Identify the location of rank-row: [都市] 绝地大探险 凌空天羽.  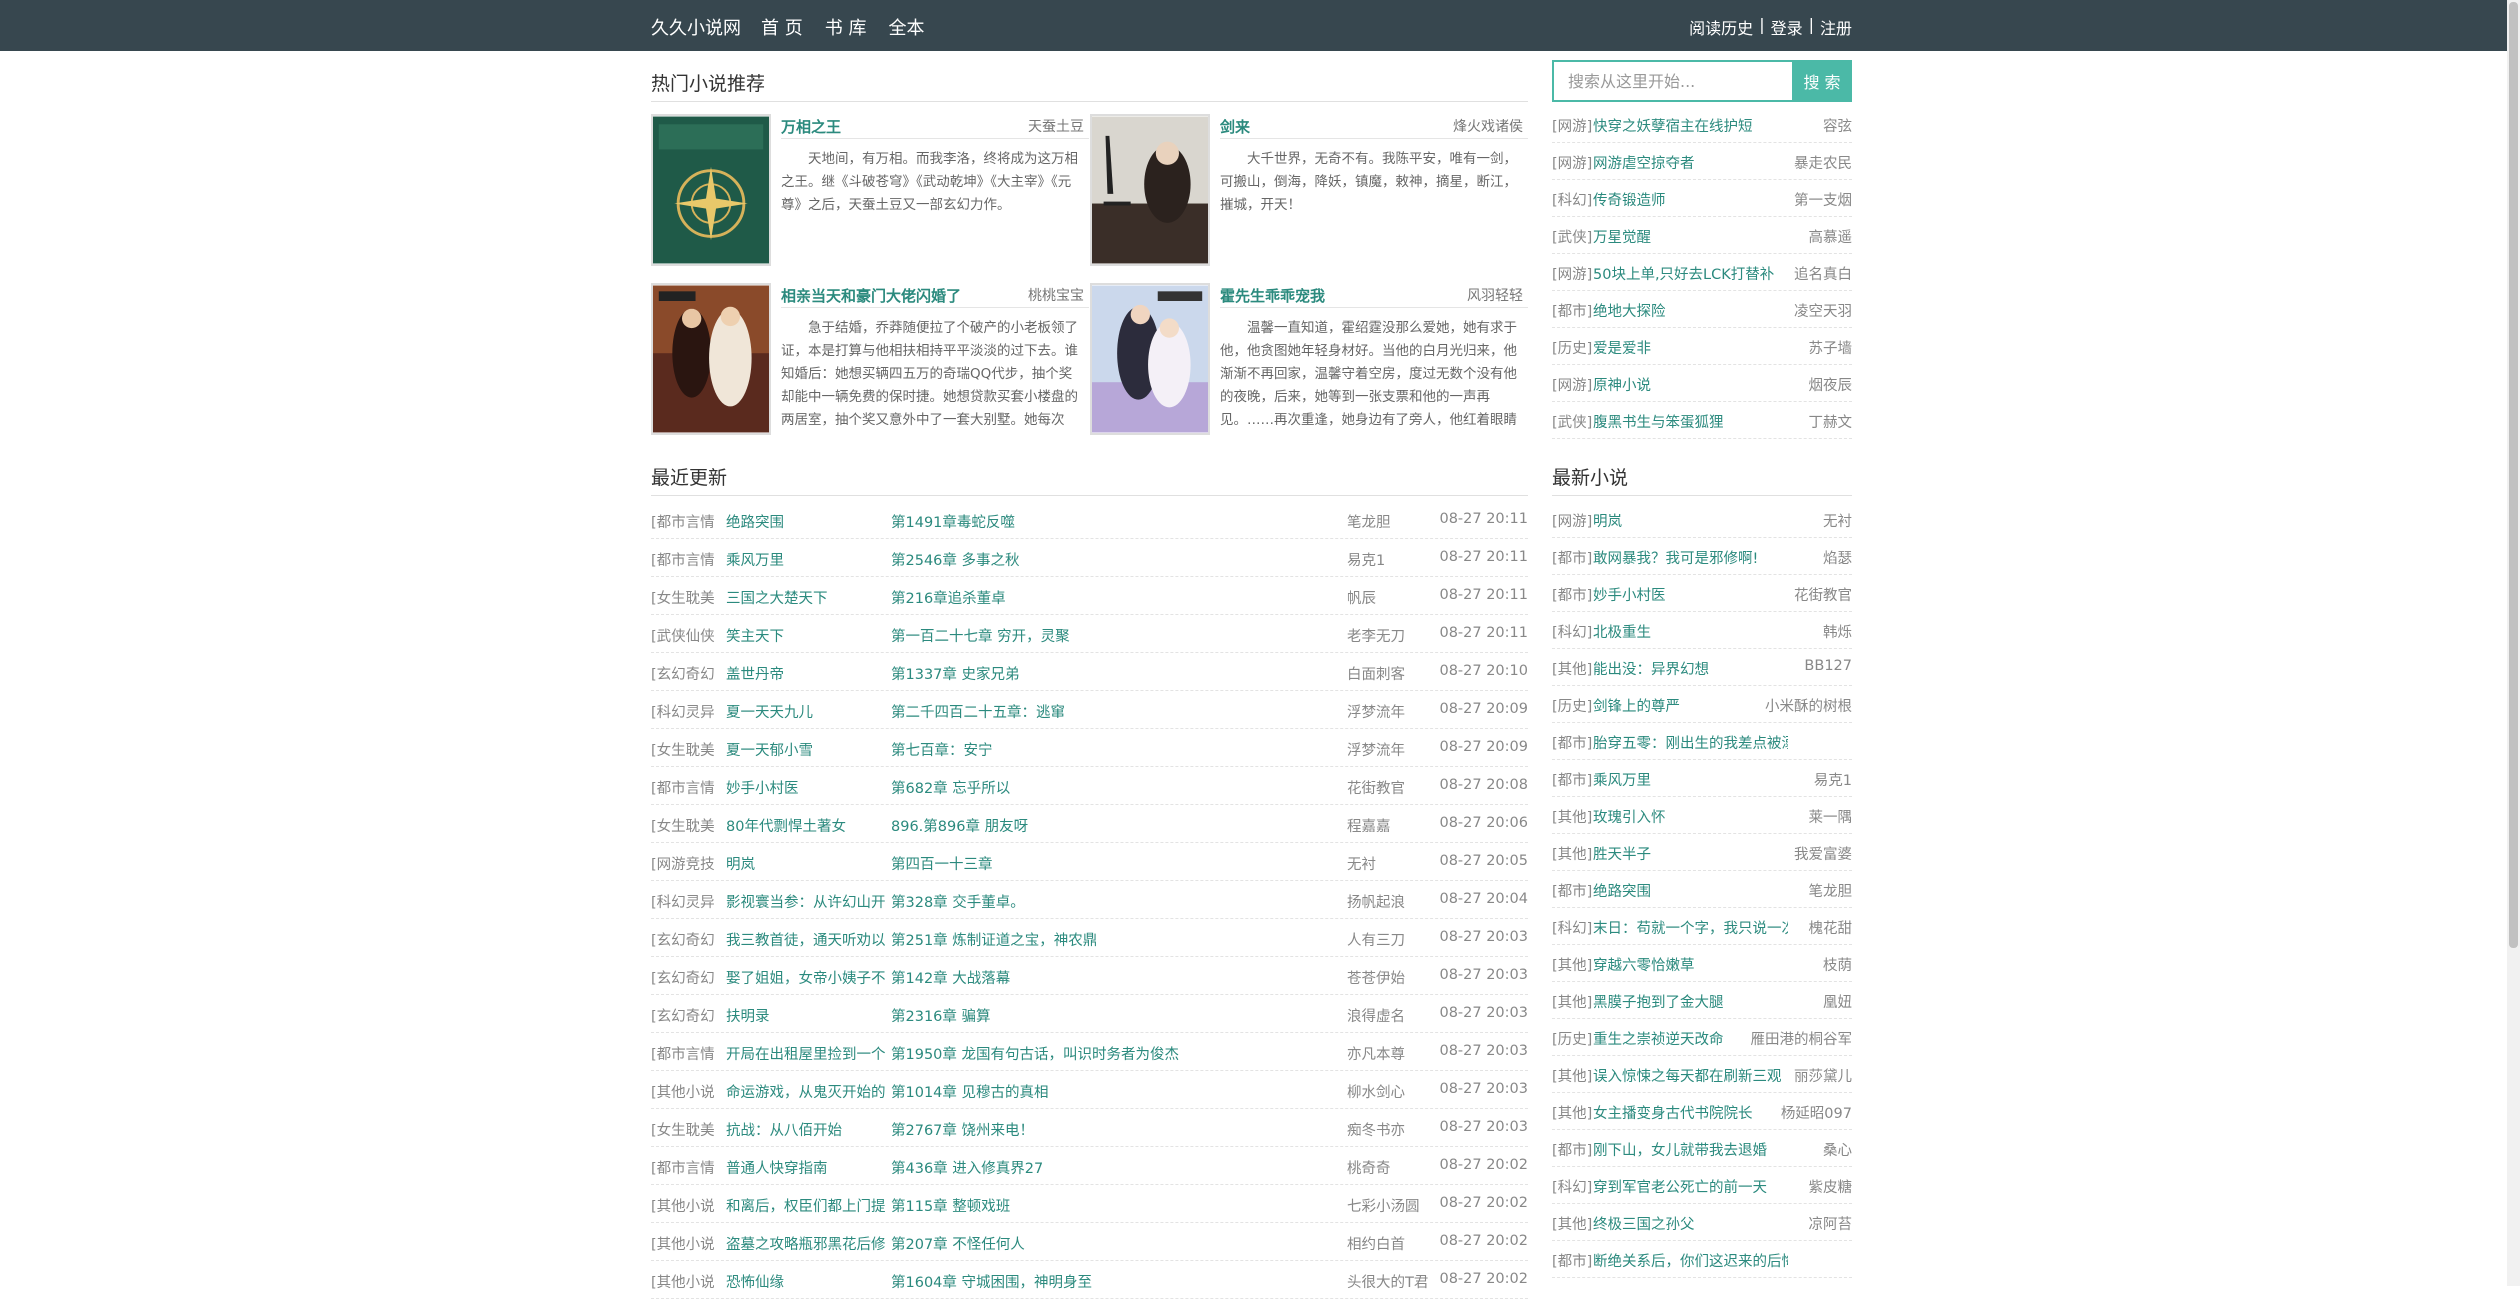
(1702, 309).